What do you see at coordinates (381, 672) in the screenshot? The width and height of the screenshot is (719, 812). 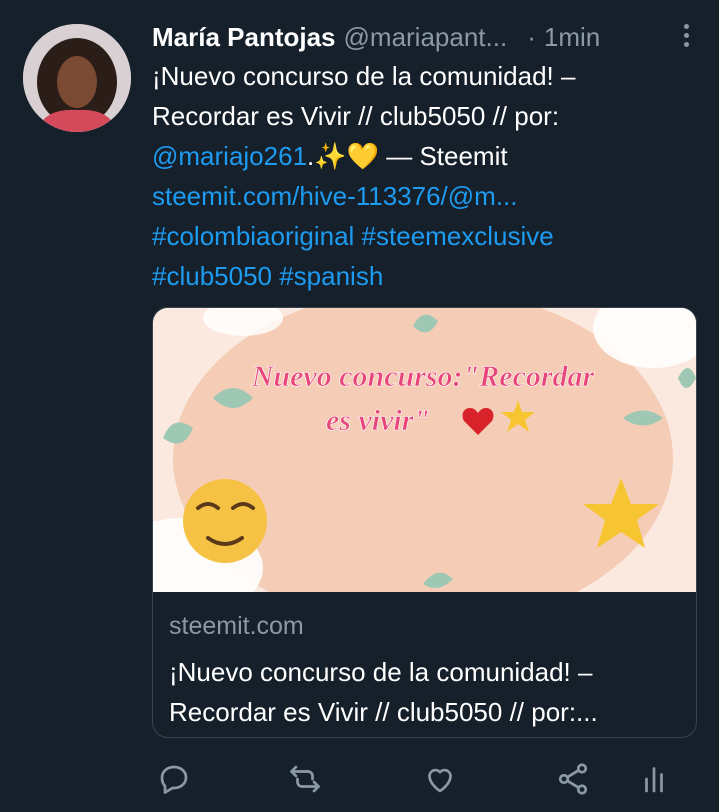 I see `card-title-line: ¡Nuevo concurso de la comunidad! –` at bounding box center [381, 672].